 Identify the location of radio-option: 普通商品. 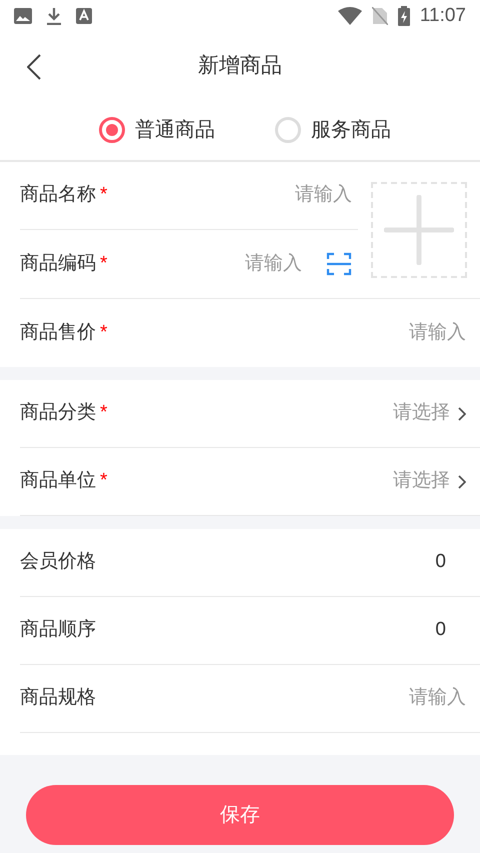
(157, 130).